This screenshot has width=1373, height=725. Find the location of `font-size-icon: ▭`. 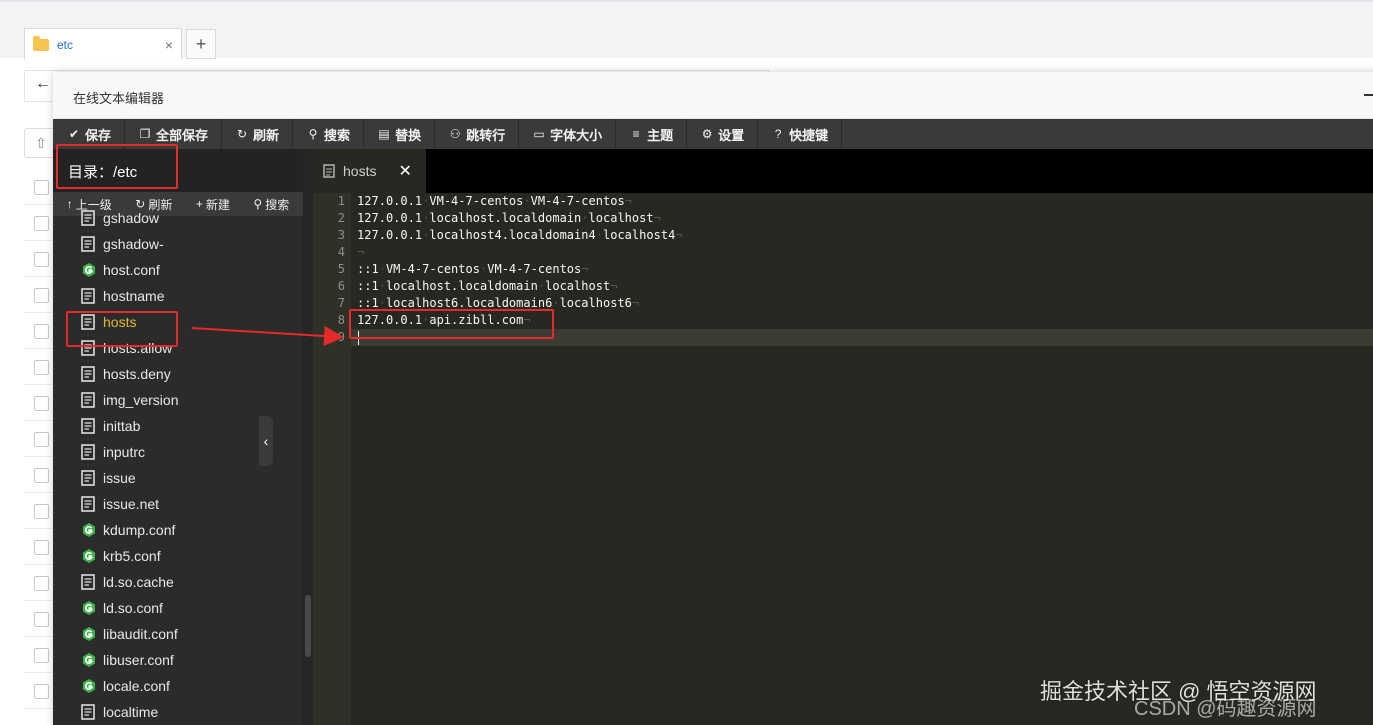

font-size-icon: ▭ is located at coordinates (539, 134).